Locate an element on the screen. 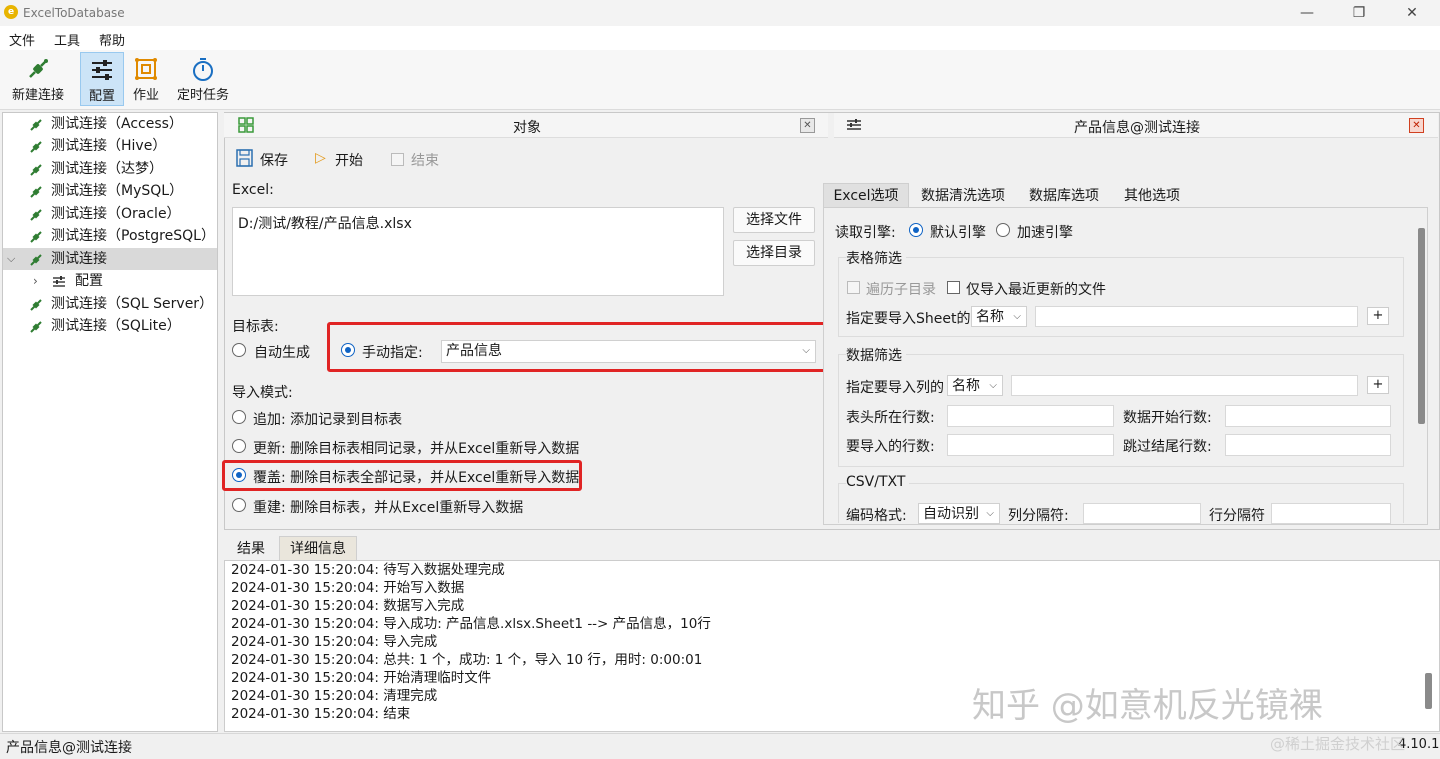 This screenshot has height=759, width=1440. traverse-subdir-checkbox is located at coordinates (853, 287).